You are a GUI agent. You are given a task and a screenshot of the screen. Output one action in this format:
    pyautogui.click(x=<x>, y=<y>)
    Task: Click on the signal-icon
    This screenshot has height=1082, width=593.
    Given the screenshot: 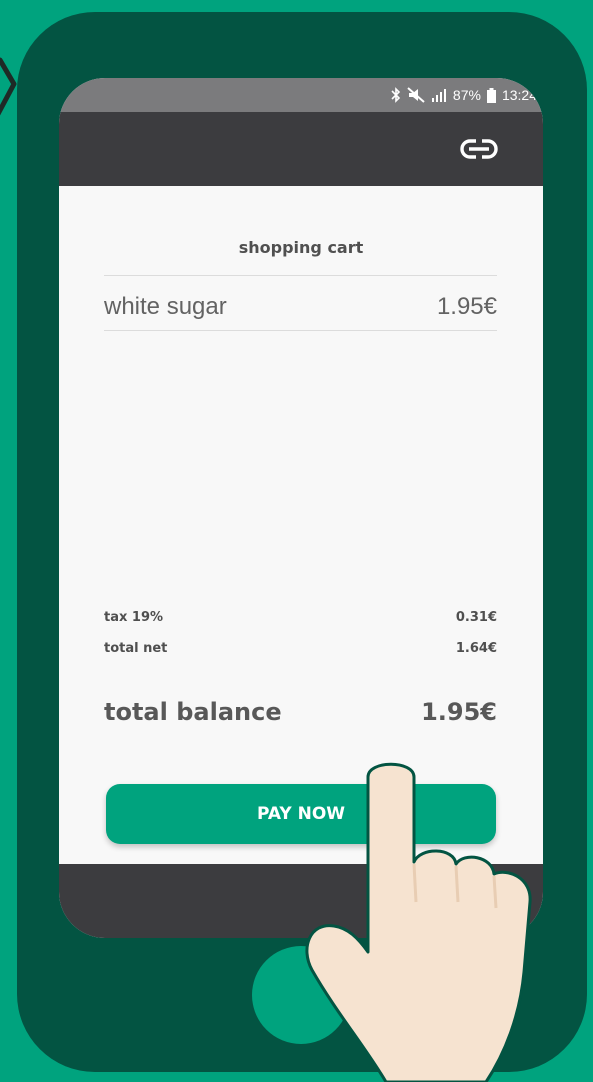 What is the action you would take?
    pyautogui.click(x=438, y=95)
    